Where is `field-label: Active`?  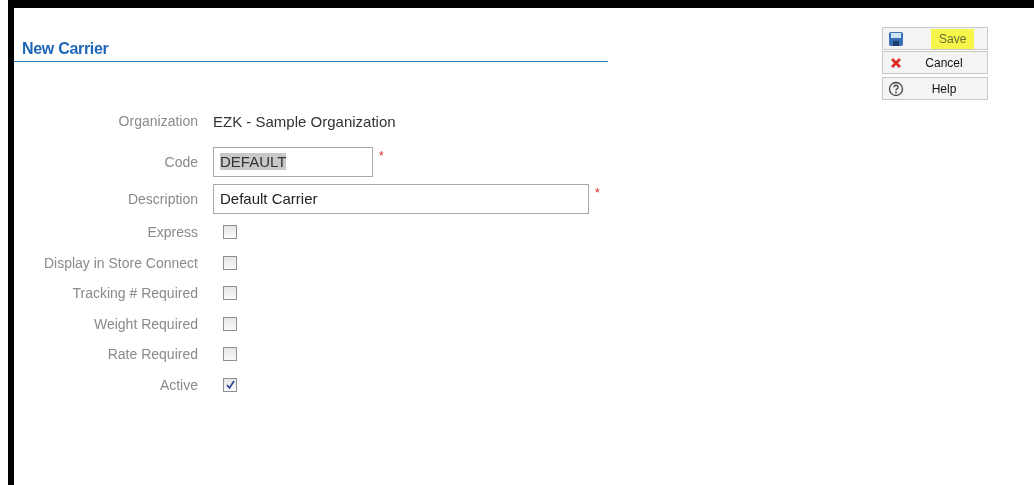 field-label: Active is located at coordinates (178, 384).